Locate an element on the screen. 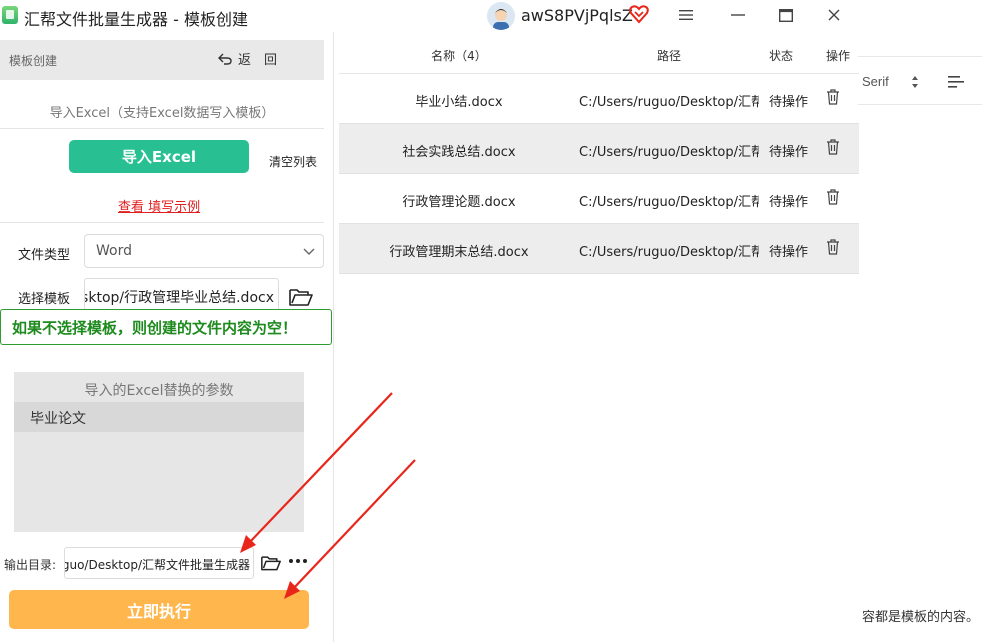 The width and height of the screenshot is (982, 642). maximize-icon is located at coordinates (786, 15).